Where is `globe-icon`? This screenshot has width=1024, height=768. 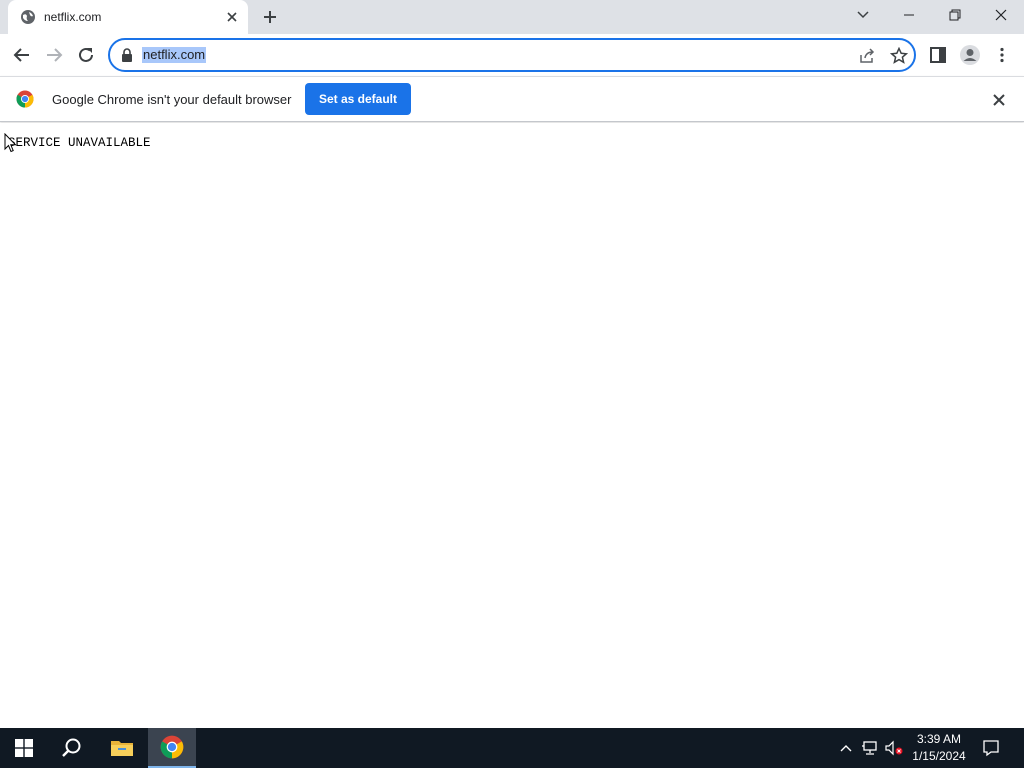 globe-icon is located at coordinates (28, 17).